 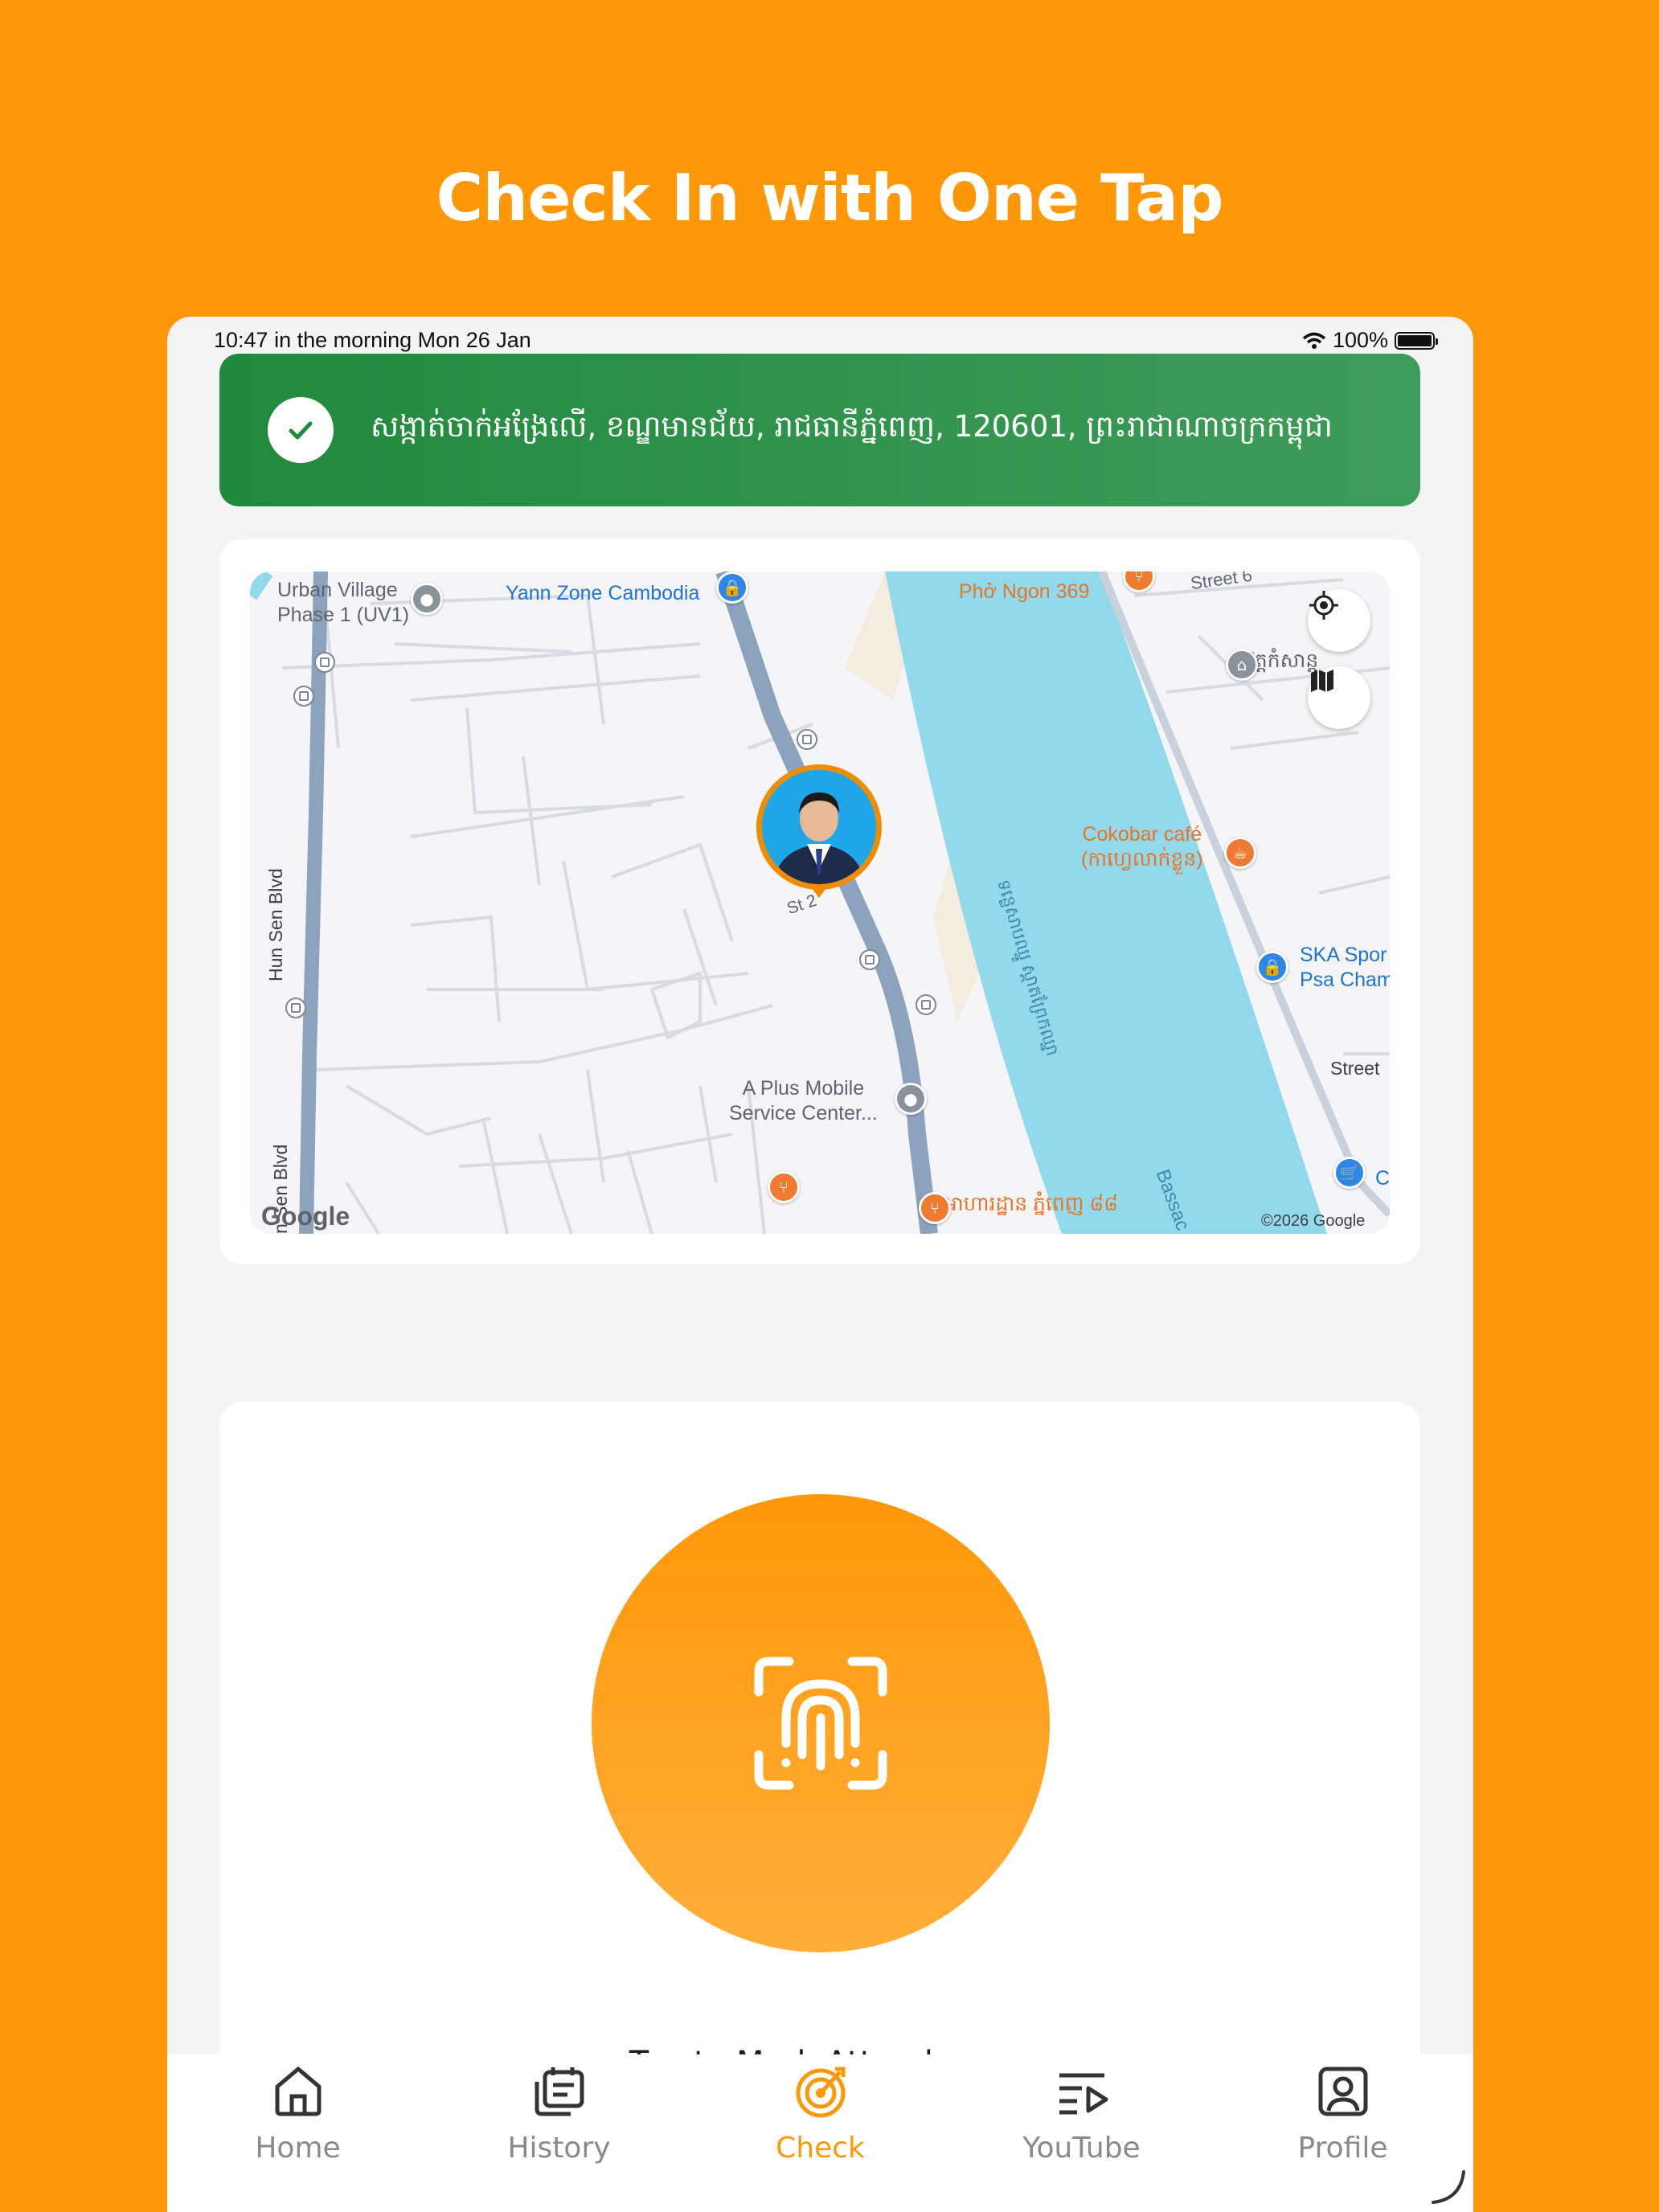 What do you see at coordinates (1448, 2187) in the screenshot?
I see `resize-handle-icon` at bounding box center [1448, 2187].